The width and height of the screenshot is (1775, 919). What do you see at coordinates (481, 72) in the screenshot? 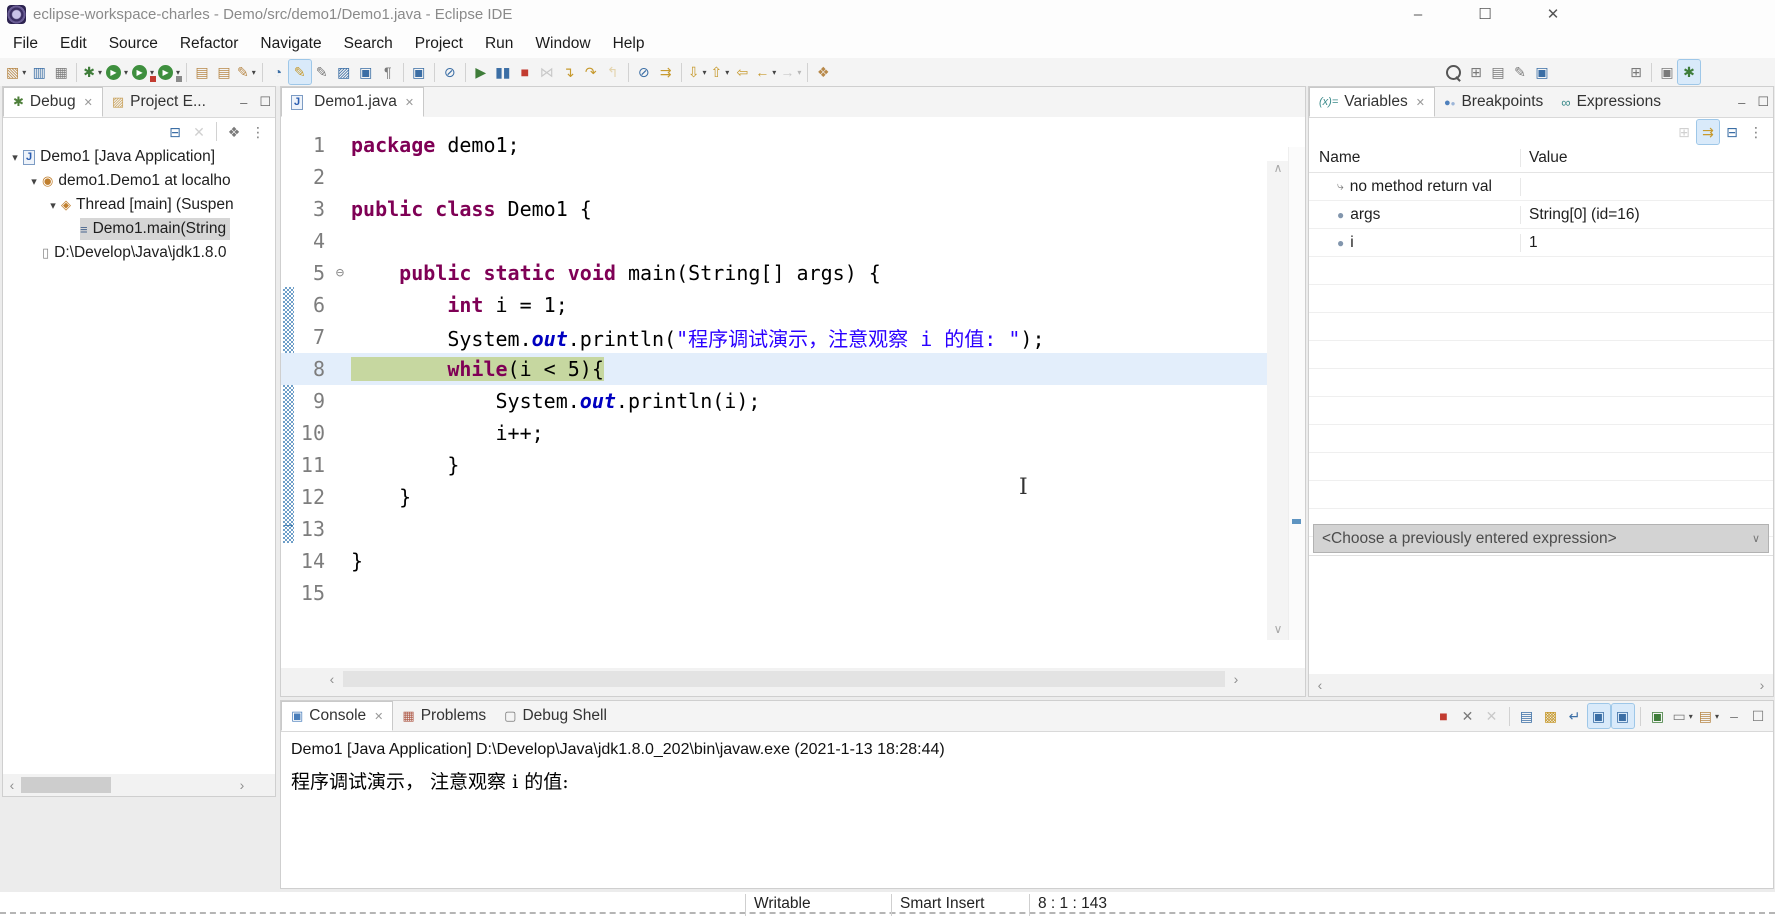
I see `resume-icon: ▶` at bounding box center [481, 72].